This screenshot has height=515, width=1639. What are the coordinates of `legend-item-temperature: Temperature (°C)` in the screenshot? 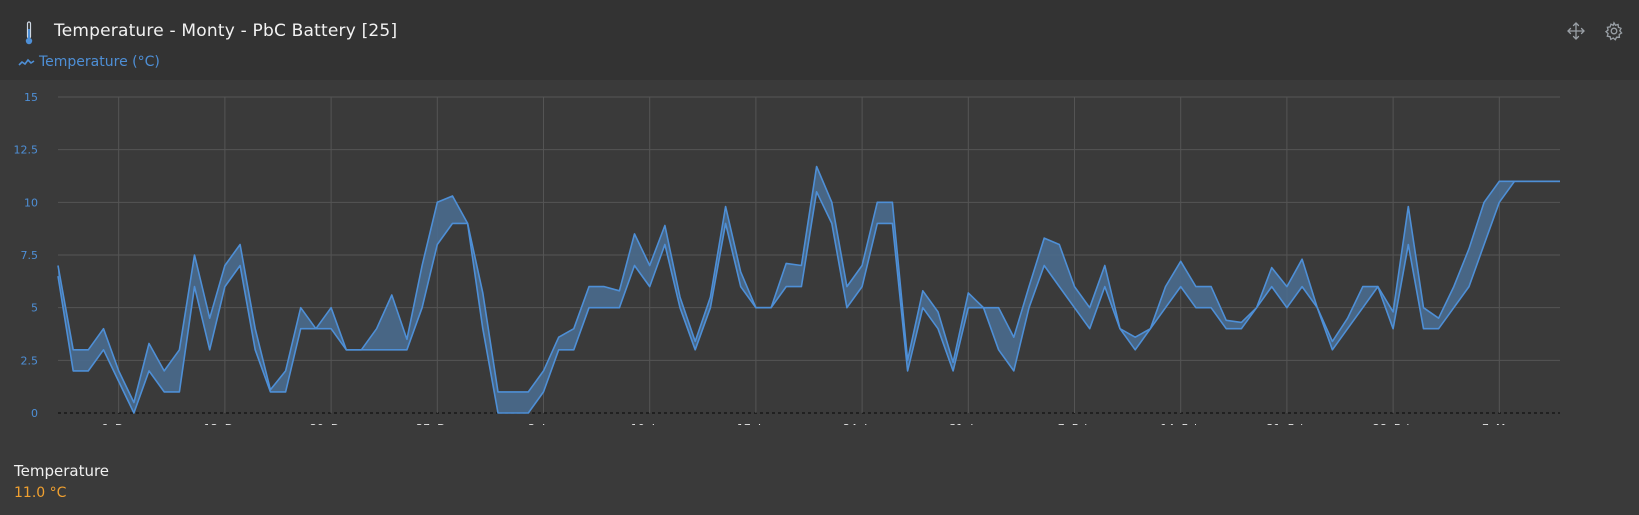 It's located at (89, 62).